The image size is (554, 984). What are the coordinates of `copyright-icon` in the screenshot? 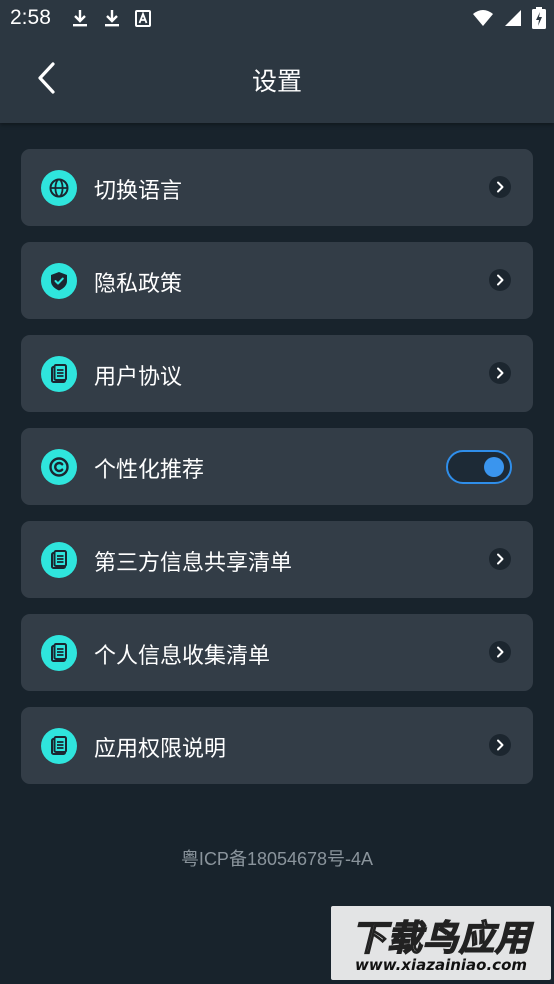 It's located at (59, 467).